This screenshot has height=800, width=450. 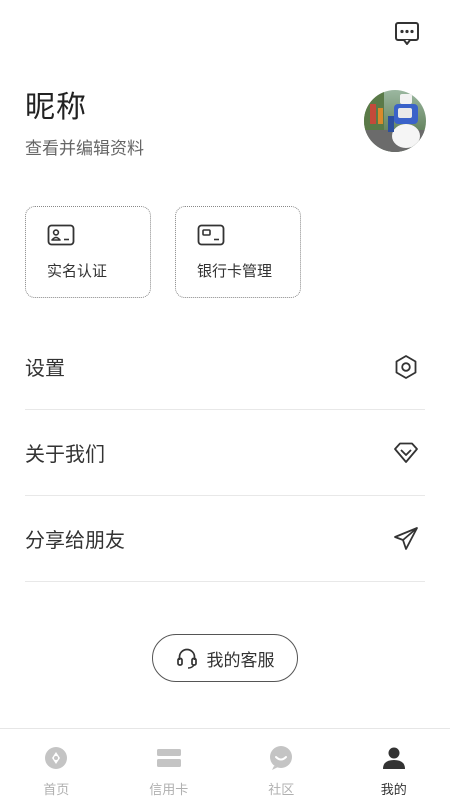 What do you see at coordinates (65, 454) in the screenshot?
I see `menu-item-label: 关于我们` at bounding box center [65, 454].